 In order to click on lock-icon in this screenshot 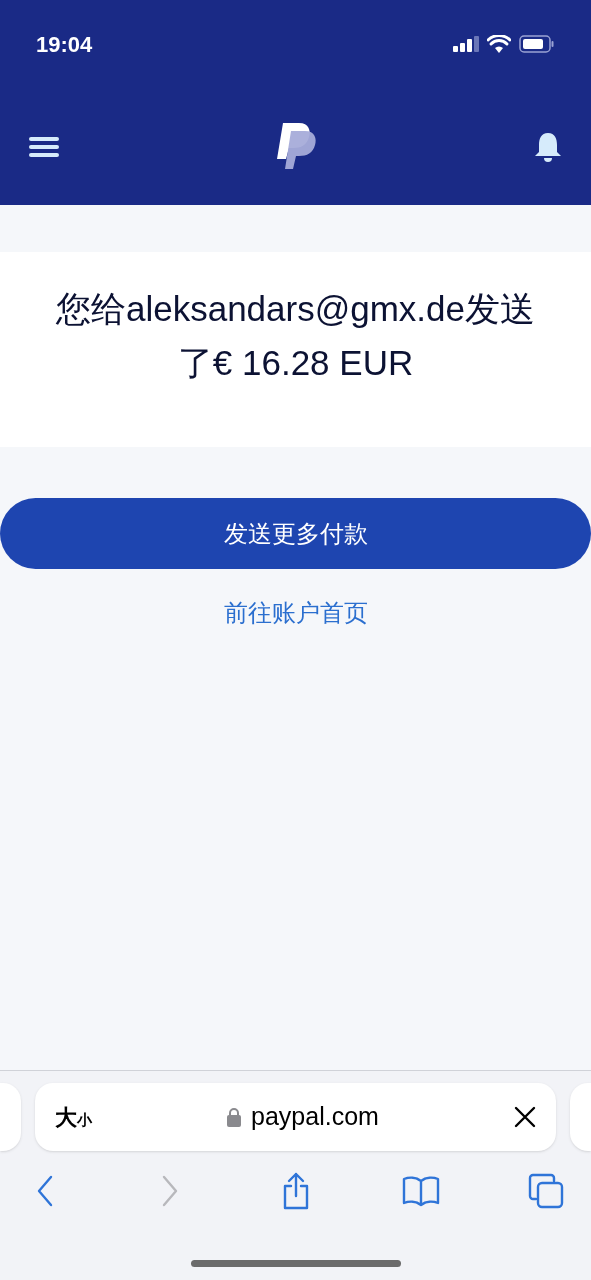, I will do `click(234, 1117)`.